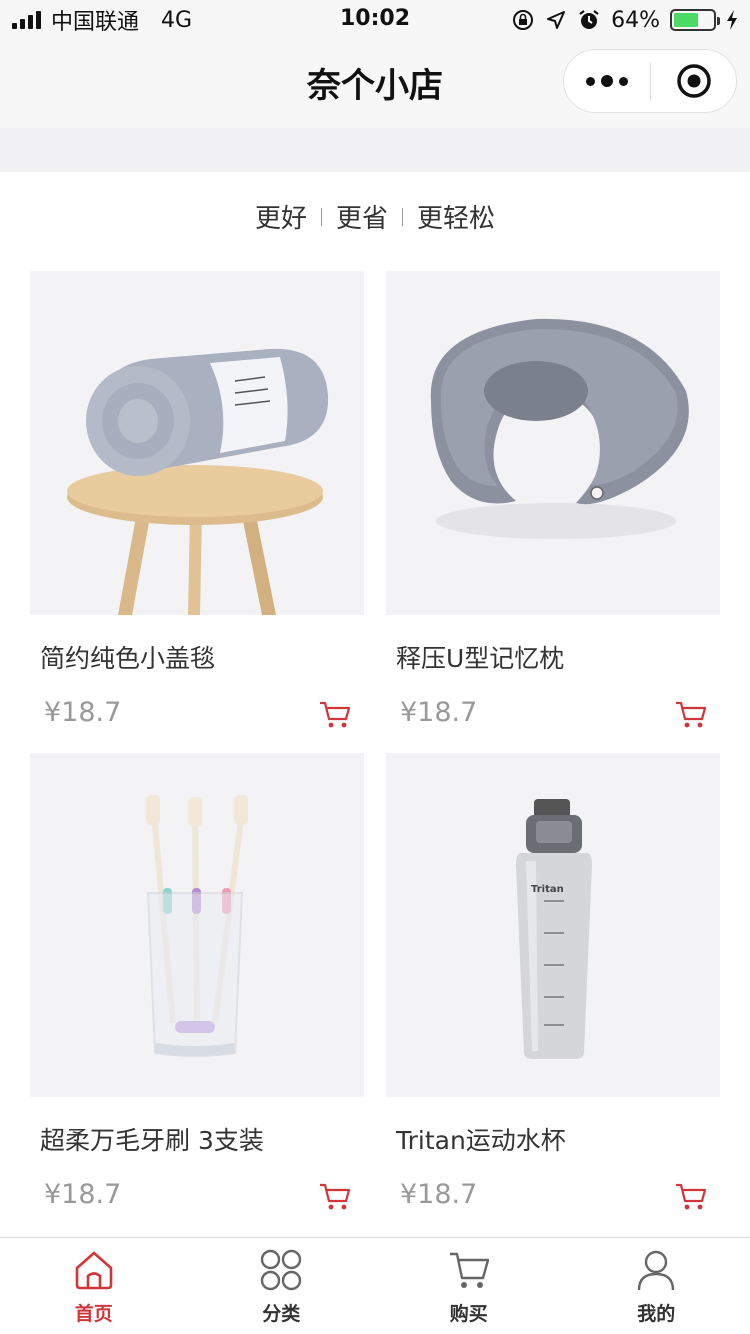  Describe the element at coordinates (590, 81) in the screenshot. I see `more-dots-icon` at that location.